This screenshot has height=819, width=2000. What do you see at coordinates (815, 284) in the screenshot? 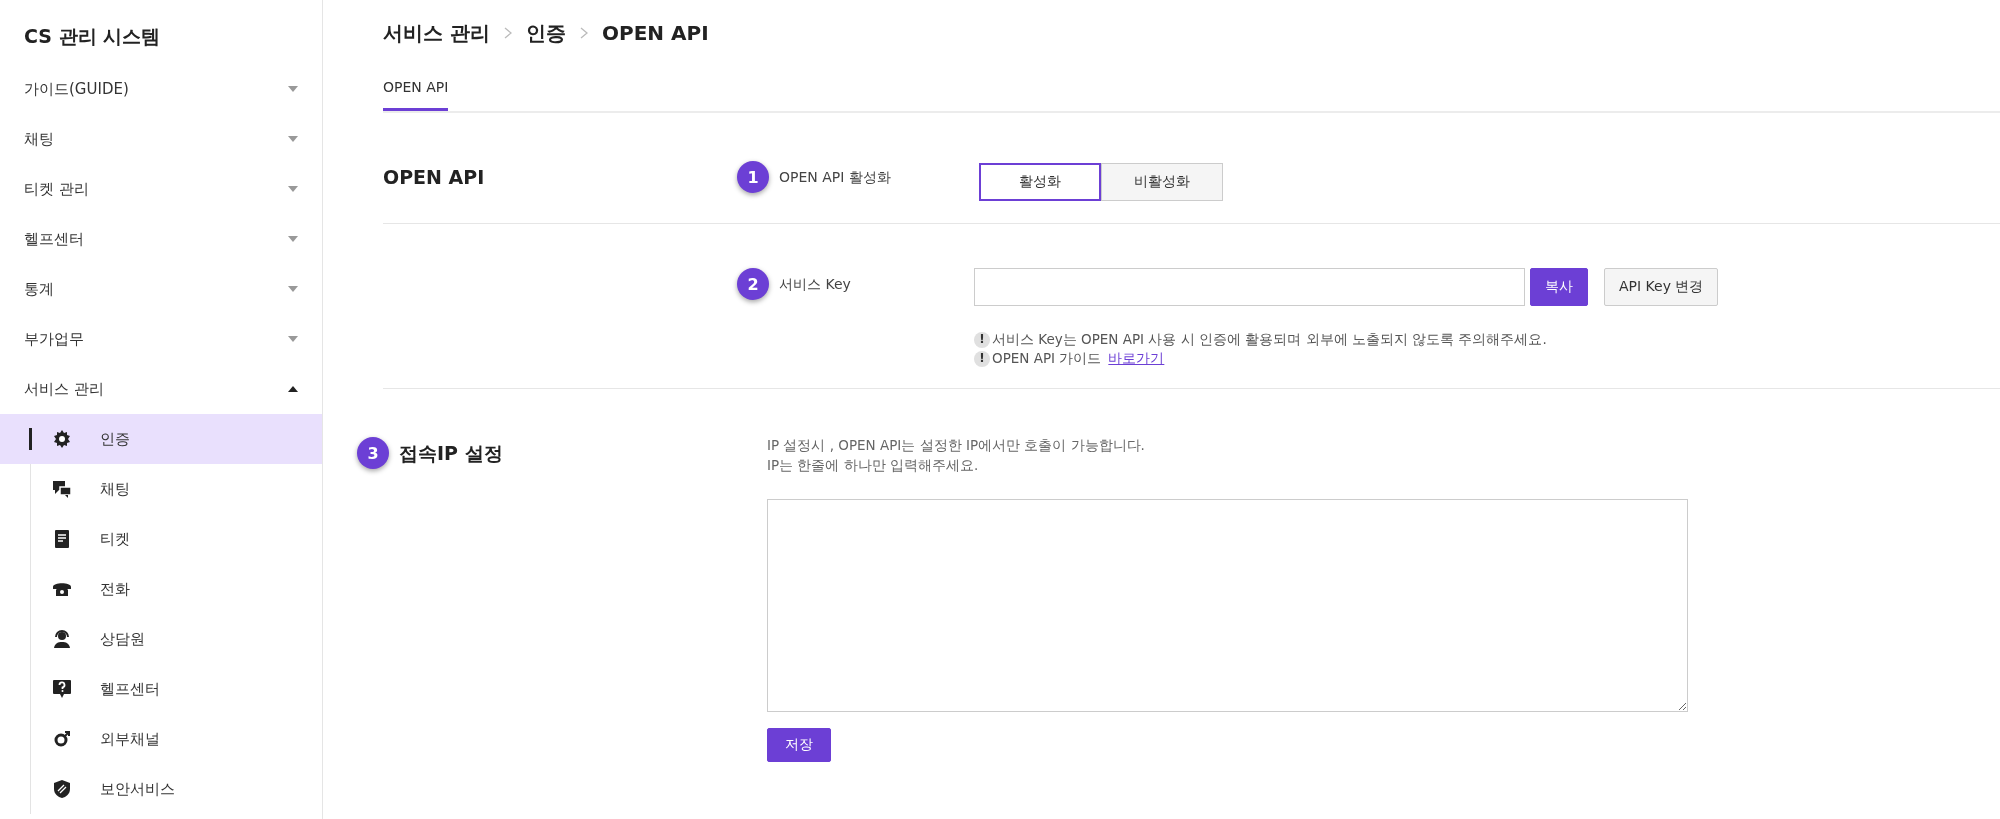
I see `field-label: 서비스 Key` at bounding box center [815, 284].